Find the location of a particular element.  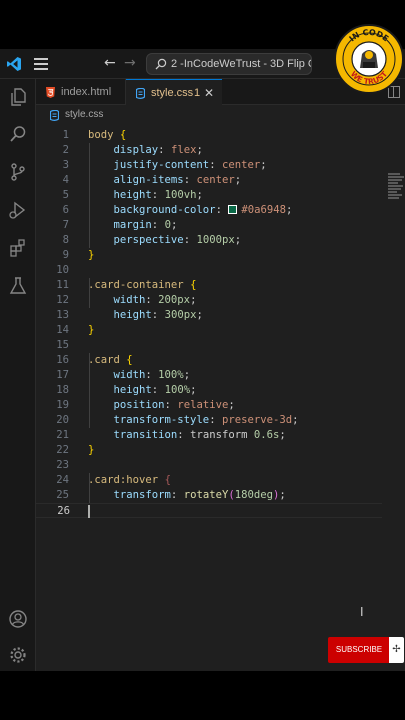

subscribe-button: SUBSCRIBE is located at coordinates (359, 650).